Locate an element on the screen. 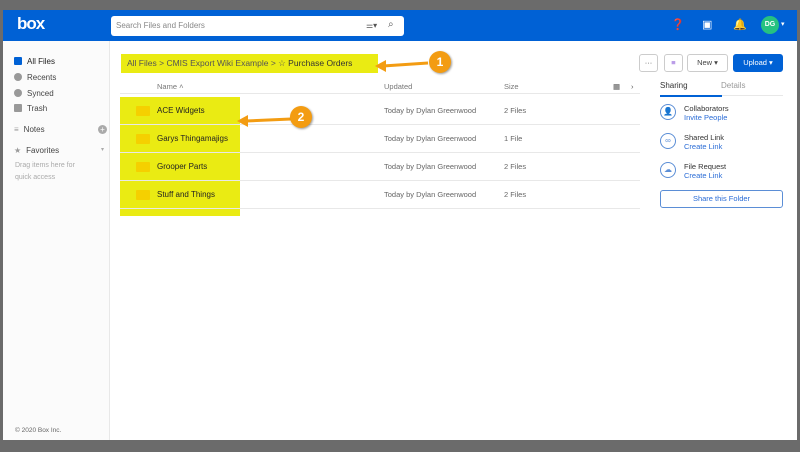  annotation-marker-2: 2 is located at coordinates (301, 117).